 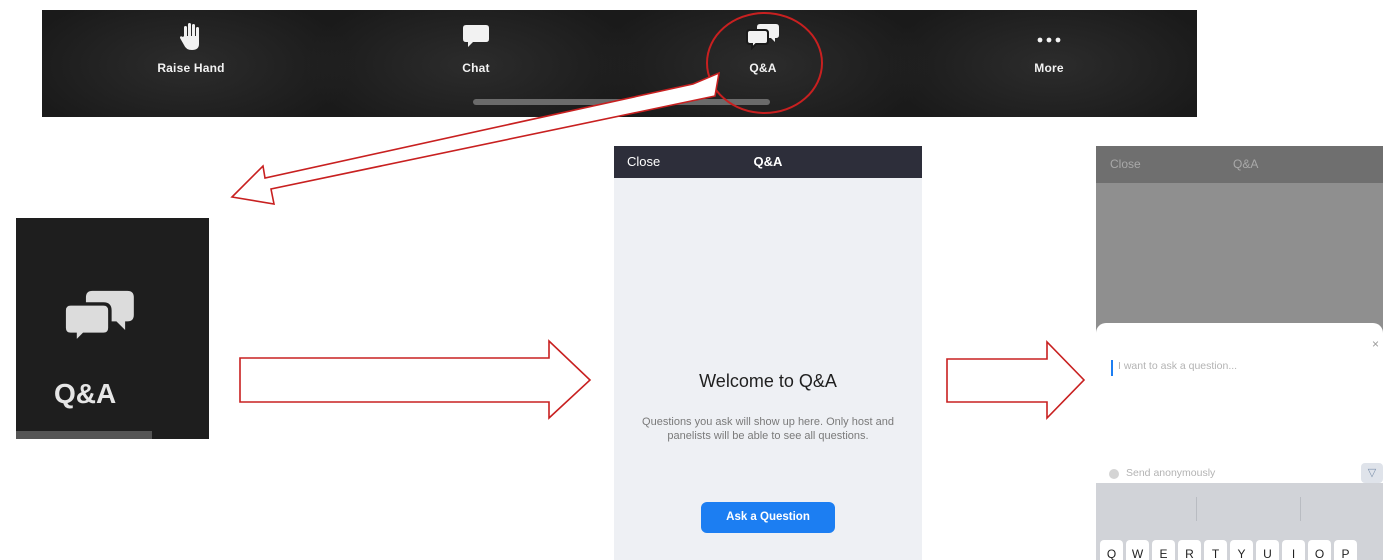 I want to click on qa-header: Close Q&A, so click(x=768, y=162).